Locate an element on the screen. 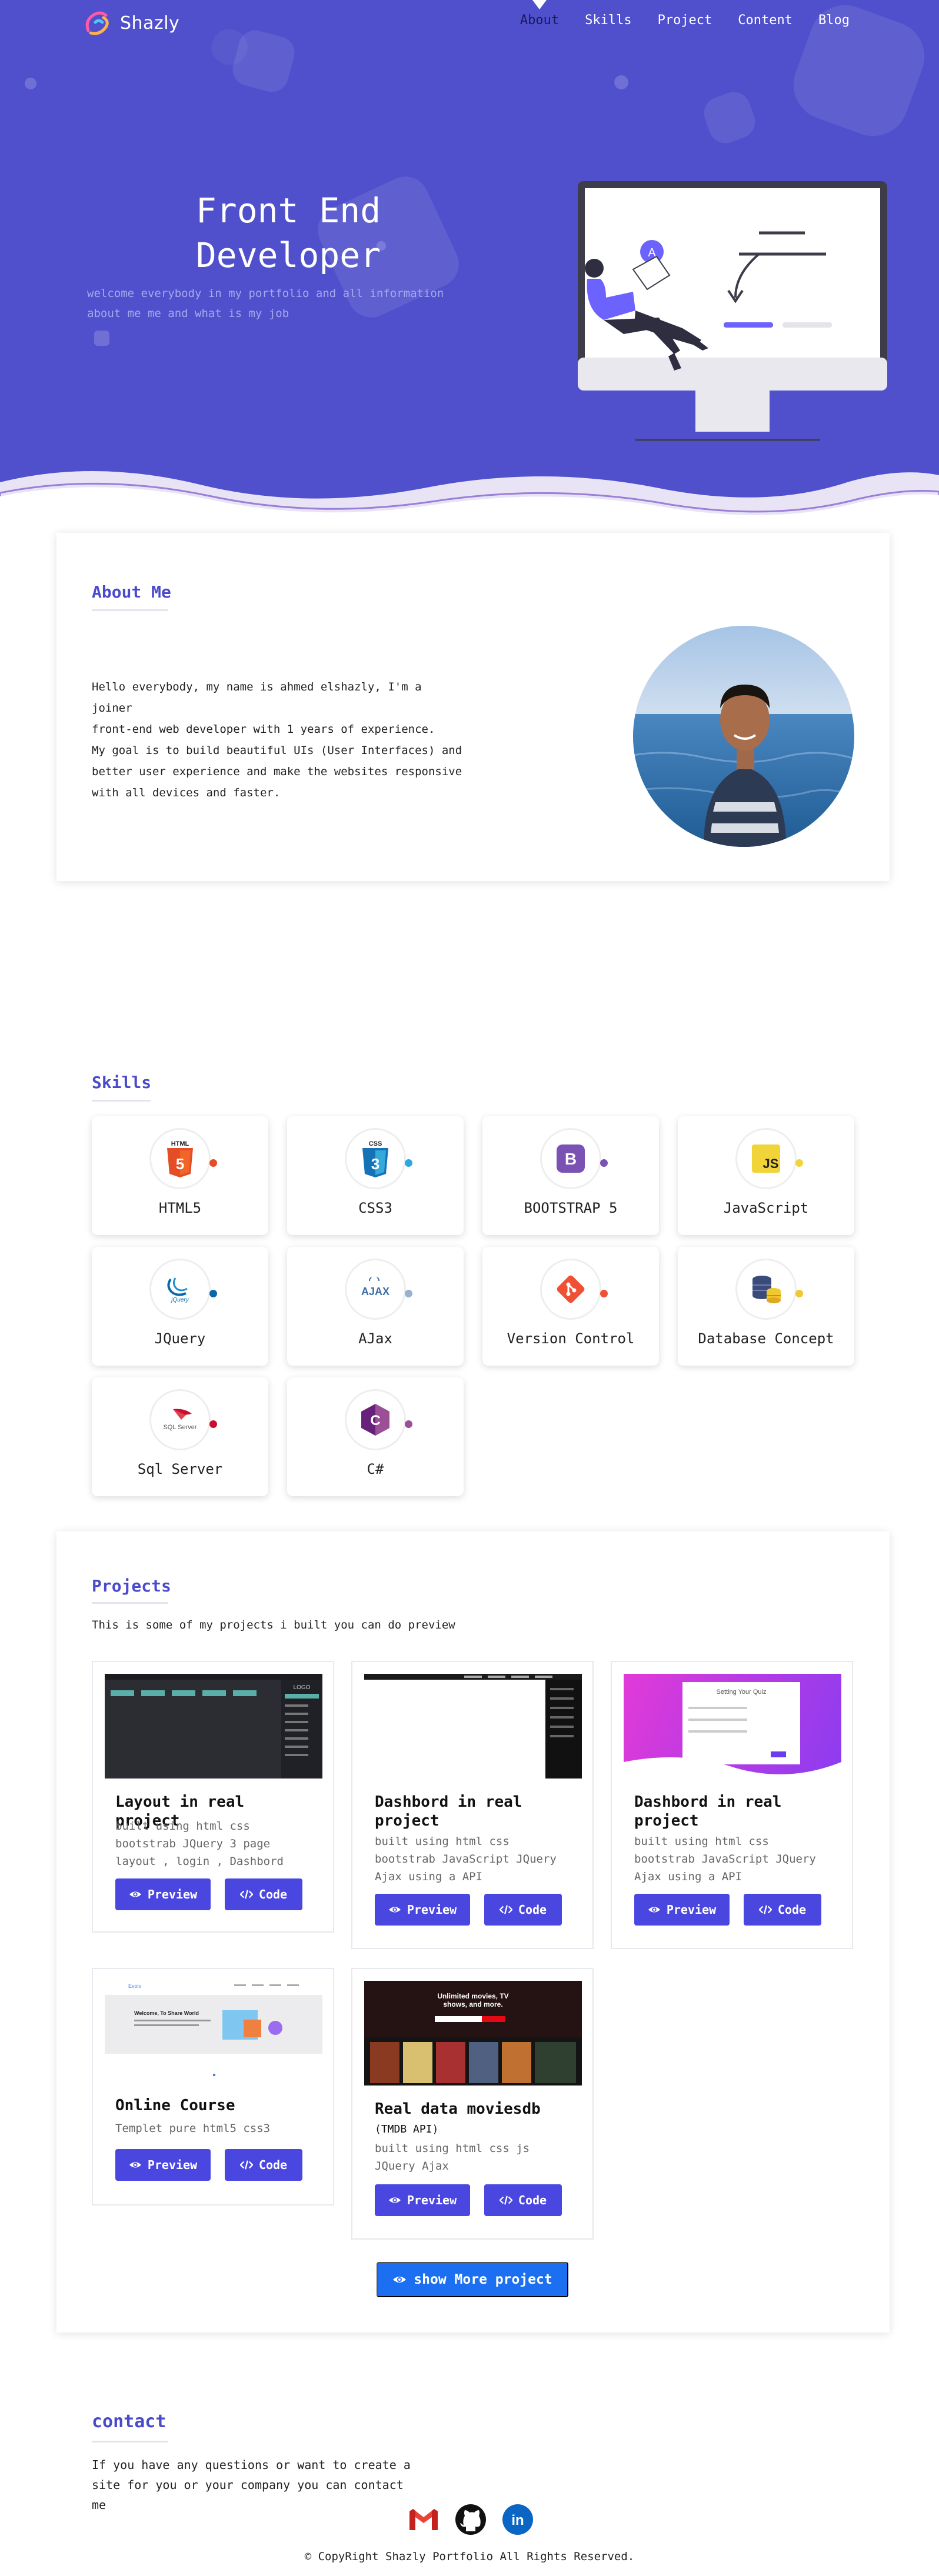 The width and height of the screenshot is (939, 2576). project-description-line: bootstrab JavaScript JQuery is located at coordinates (466, 1859).